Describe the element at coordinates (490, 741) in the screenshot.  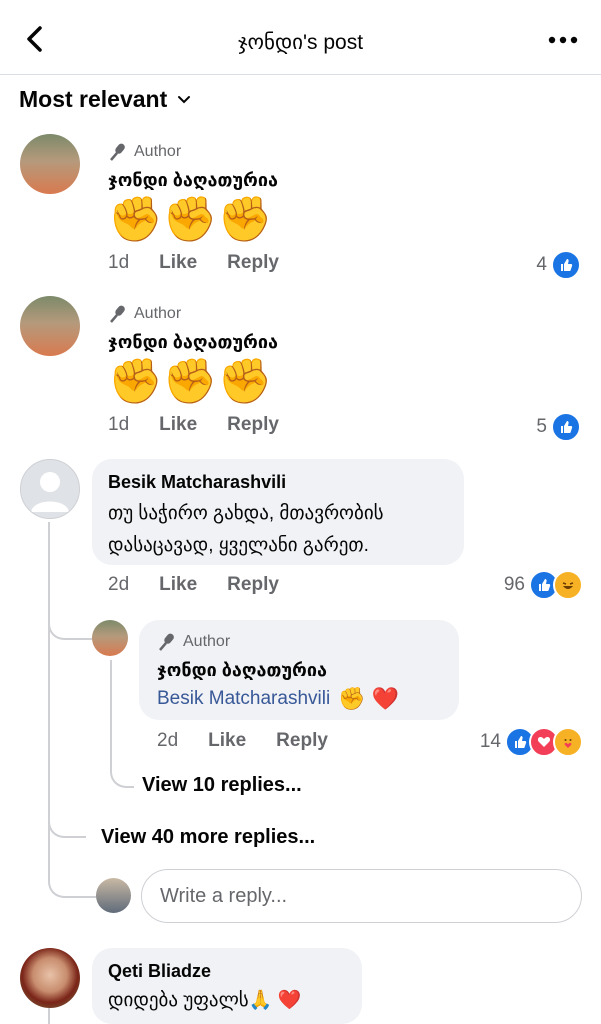
I see `reaction-number: 14` at that location.